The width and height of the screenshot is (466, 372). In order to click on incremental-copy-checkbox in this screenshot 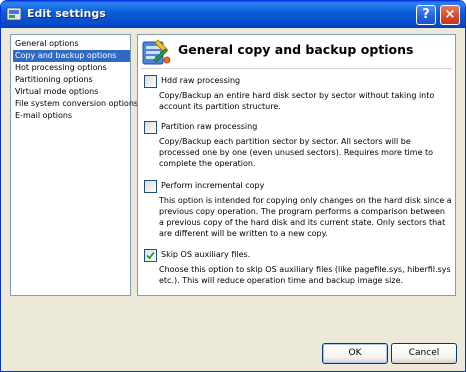, I will do `click(150, 186)`.